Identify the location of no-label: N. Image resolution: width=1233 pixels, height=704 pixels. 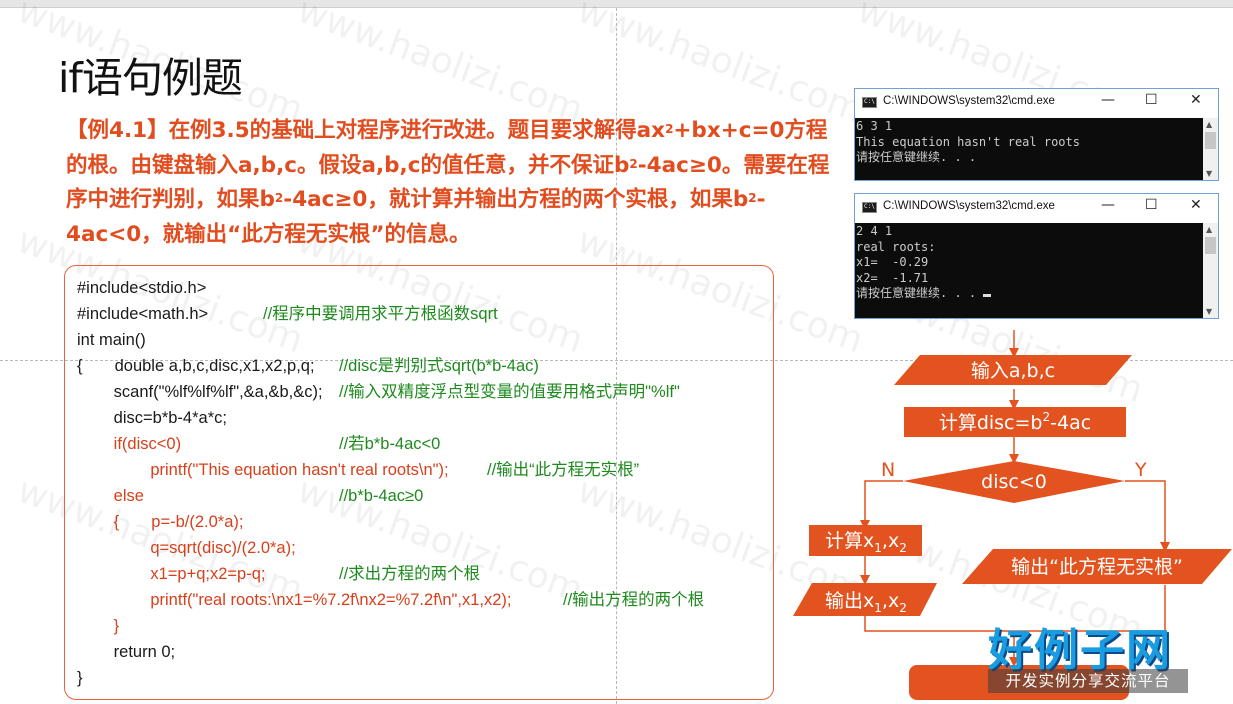
(888, 470).